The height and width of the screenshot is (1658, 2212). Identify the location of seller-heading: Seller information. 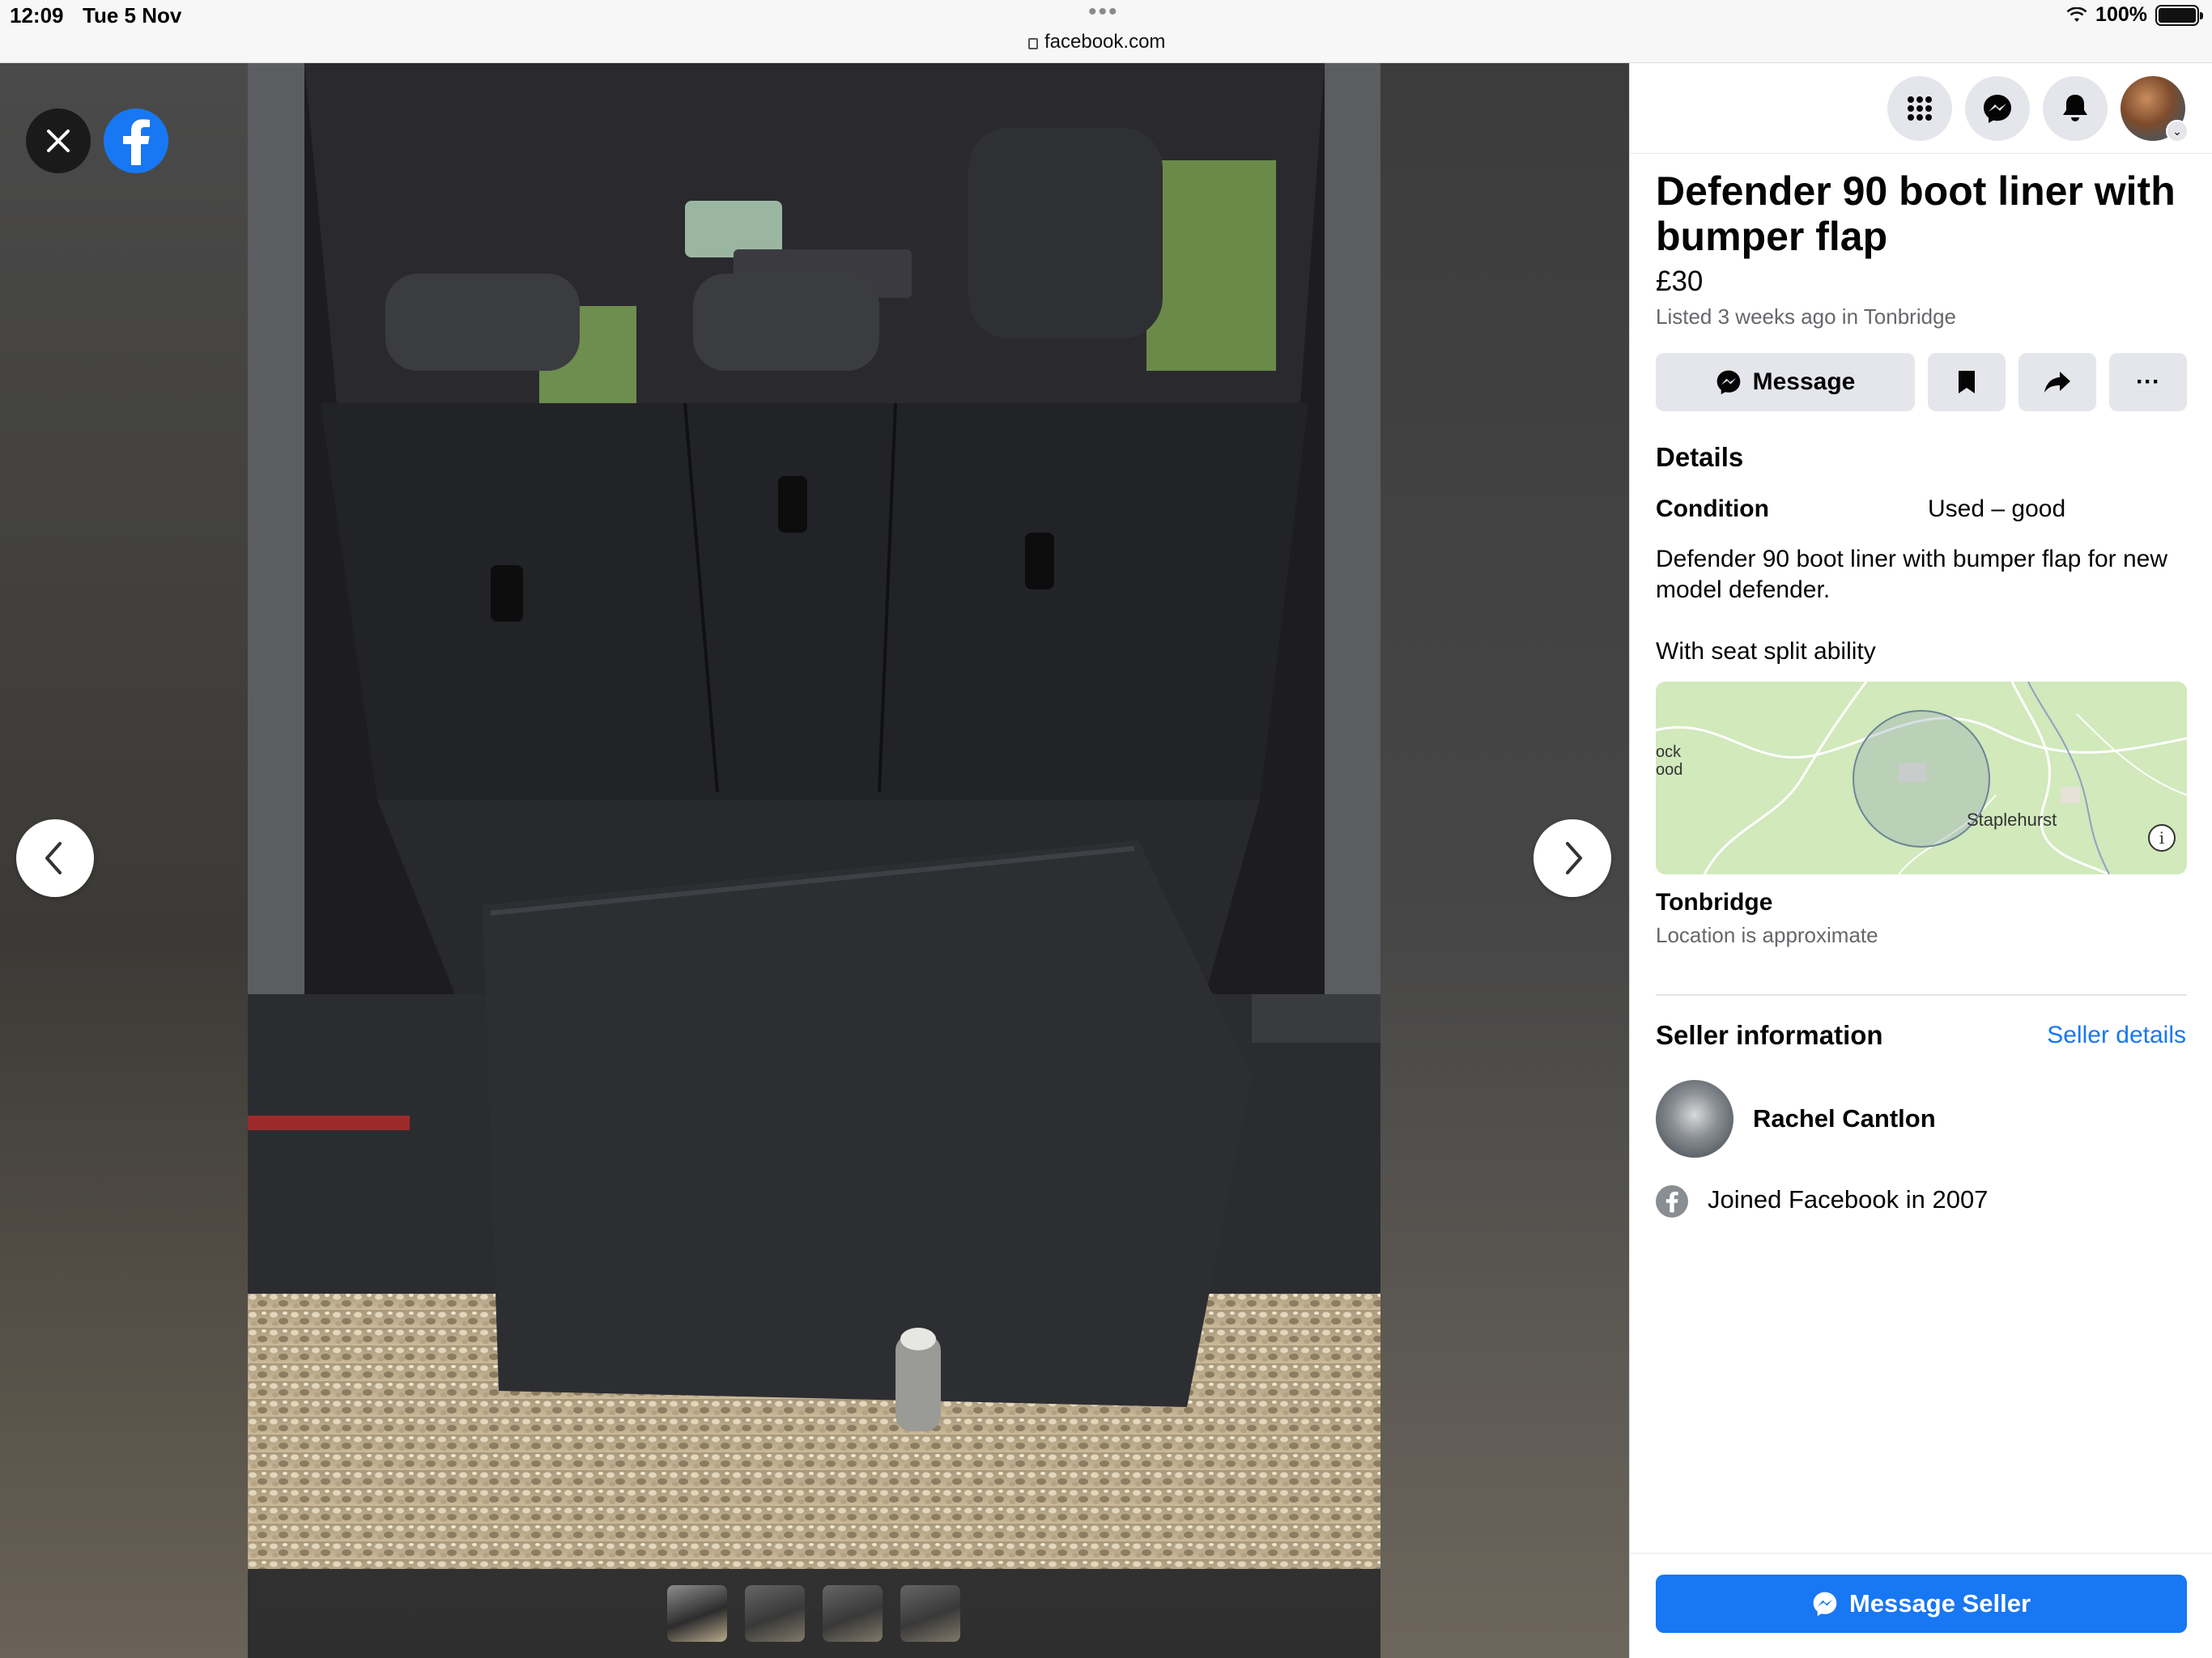
(1770, 1035).